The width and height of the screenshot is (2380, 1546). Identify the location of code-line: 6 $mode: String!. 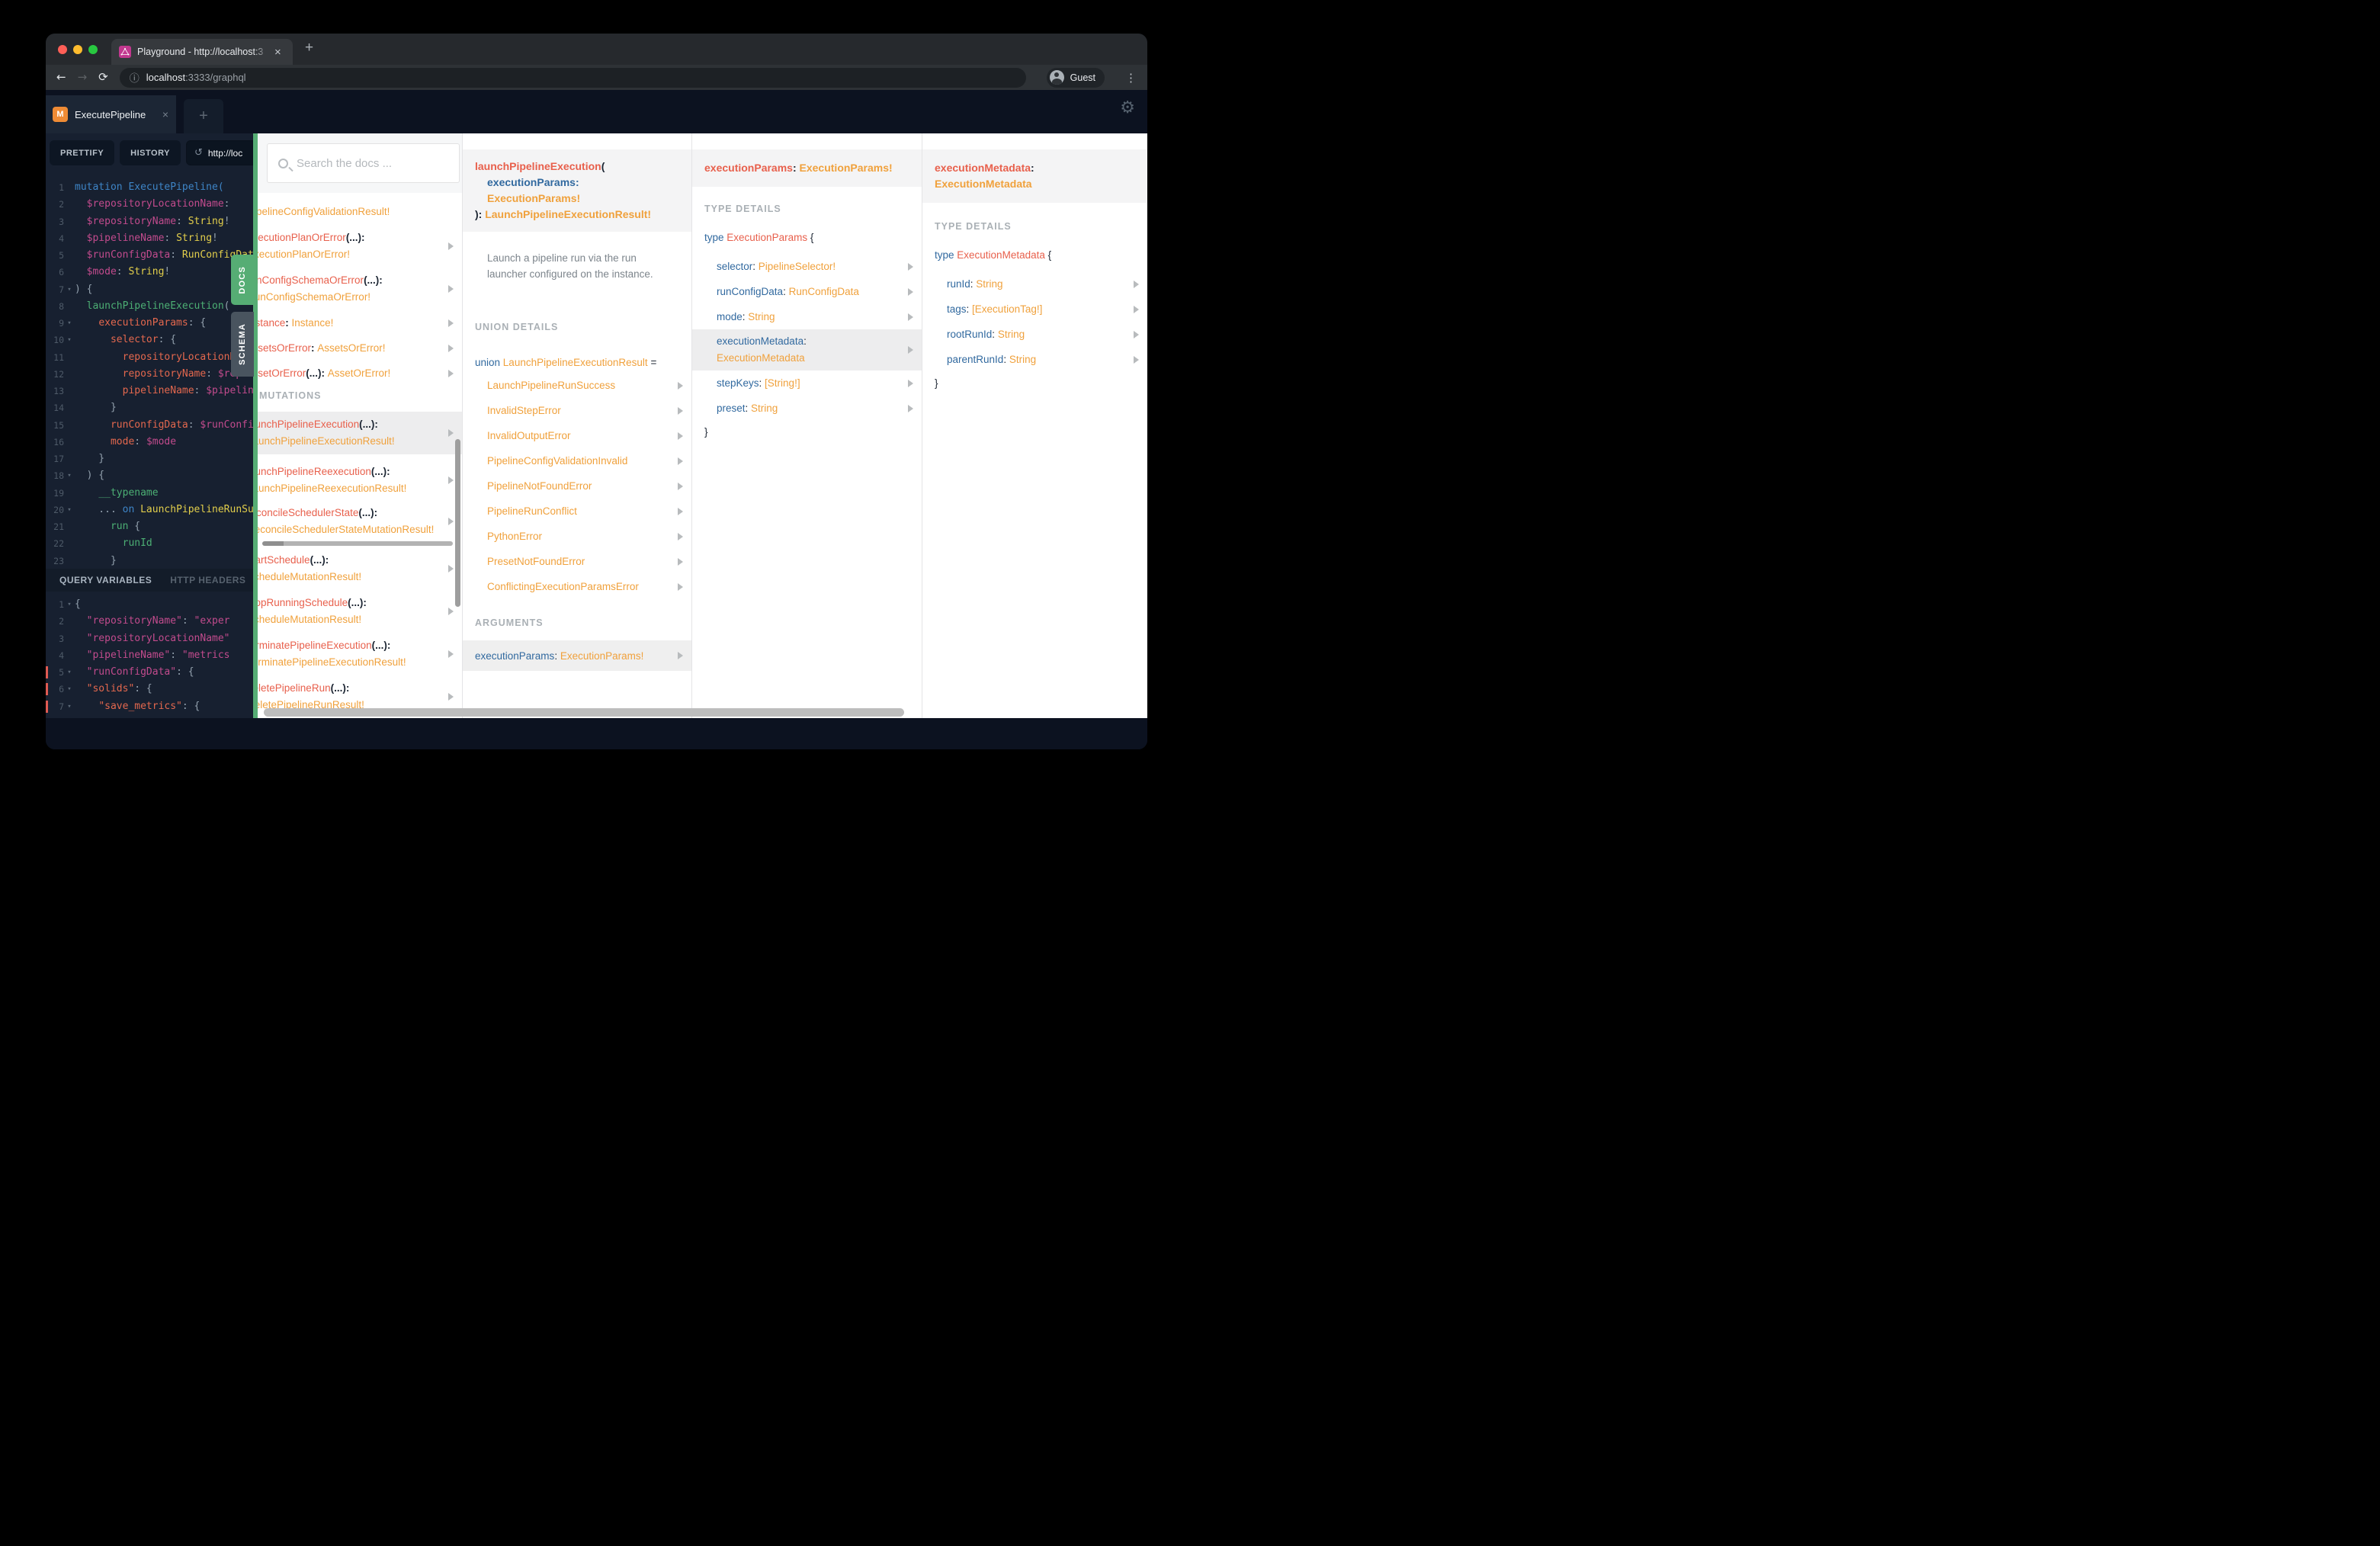
(149, 272).